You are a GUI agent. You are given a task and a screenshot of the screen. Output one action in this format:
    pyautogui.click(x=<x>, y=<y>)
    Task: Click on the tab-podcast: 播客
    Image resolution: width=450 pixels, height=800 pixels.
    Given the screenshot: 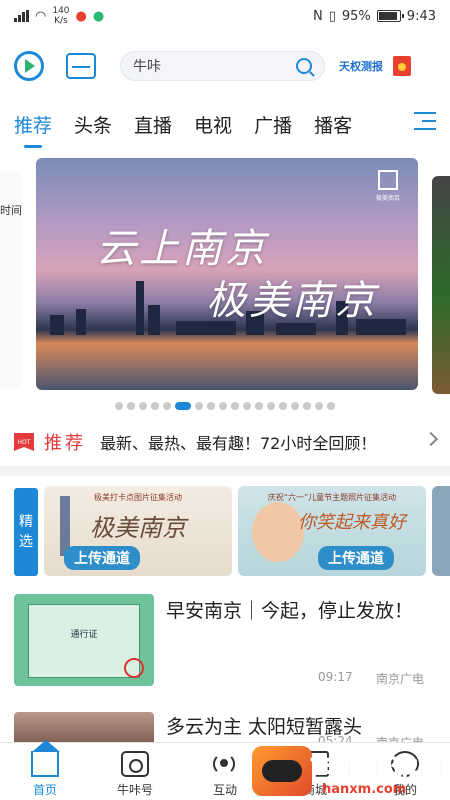 What is the action you would take?
    pyautogui.click(x=333, y=124)
    